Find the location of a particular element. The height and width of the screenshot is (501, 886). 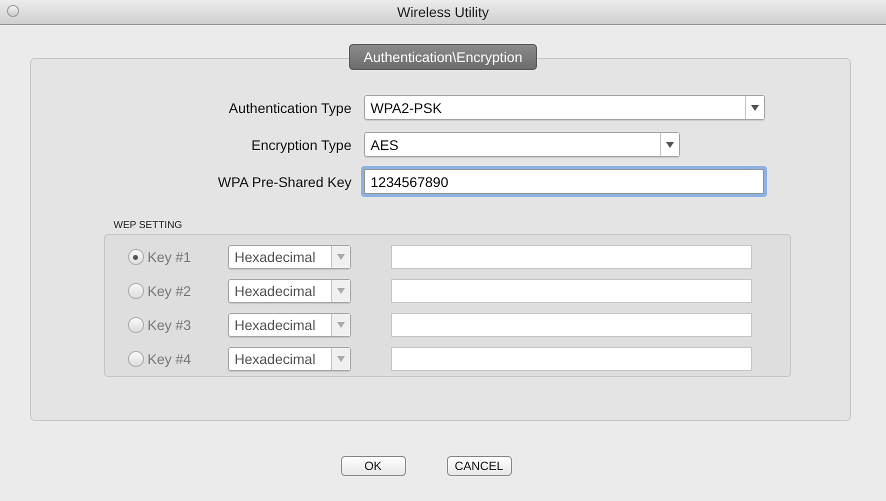

key-input-field: 1234567890 is located at coordinates (564, 181).